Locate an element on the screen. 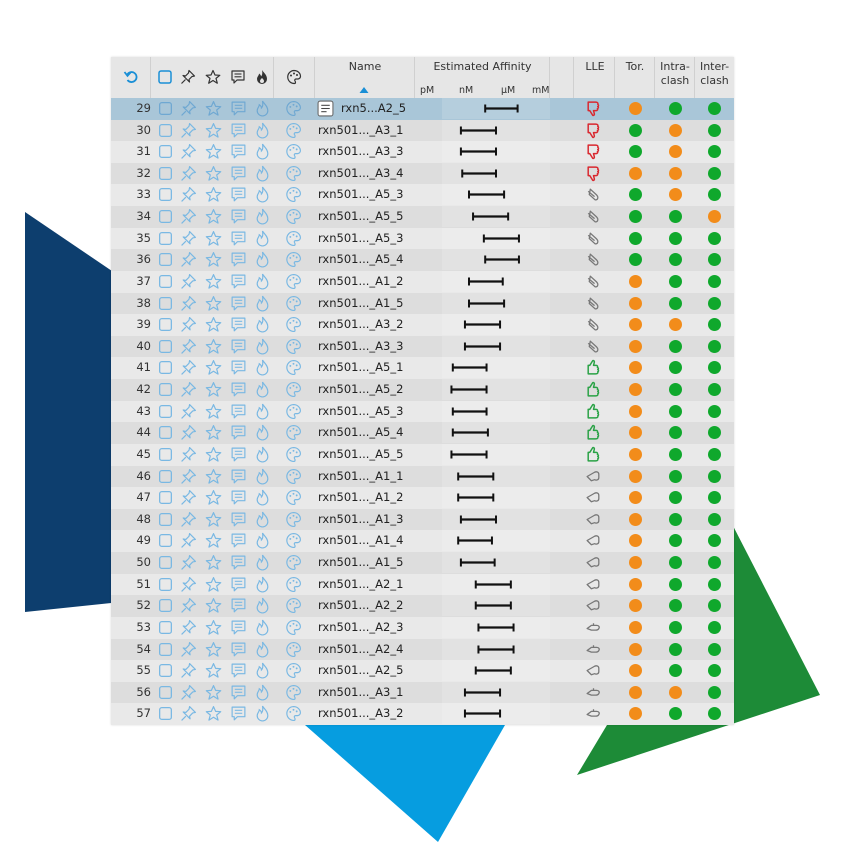  table-row: 52 rxn501..._A2_2 is located at coordinates (422, 606).